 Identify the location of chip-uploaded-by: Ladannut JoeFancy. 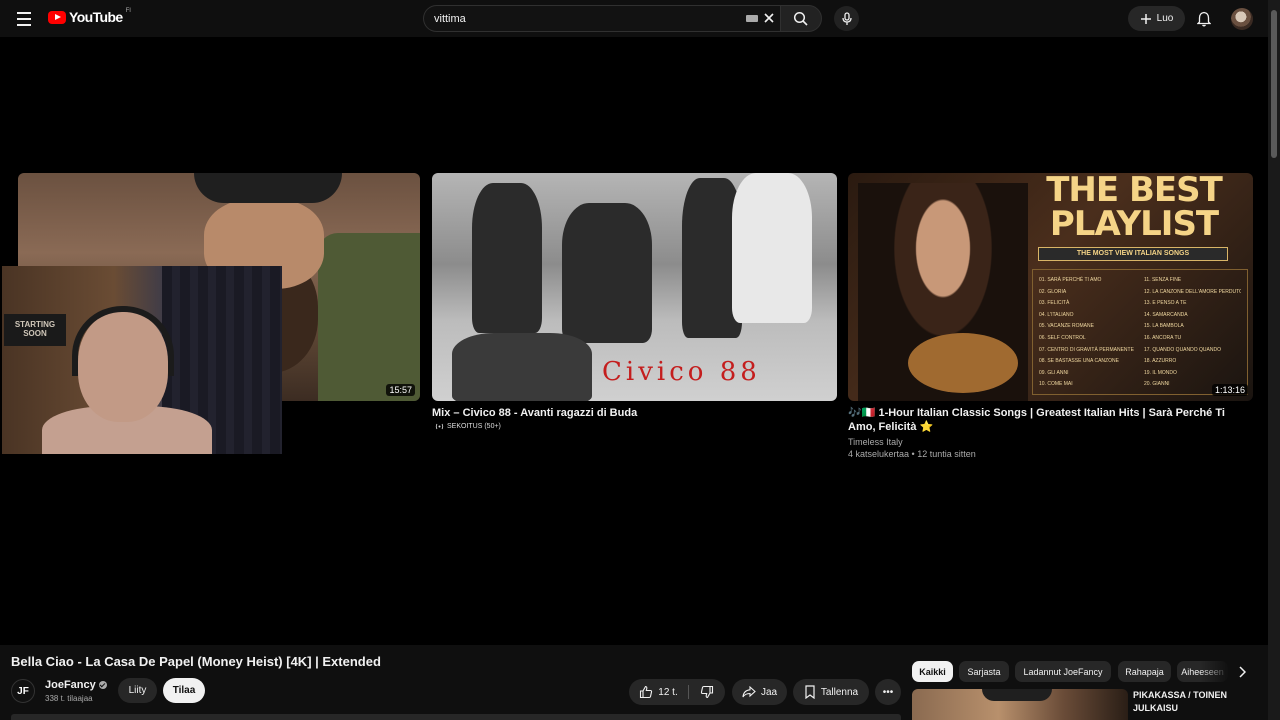
(1063, 671).